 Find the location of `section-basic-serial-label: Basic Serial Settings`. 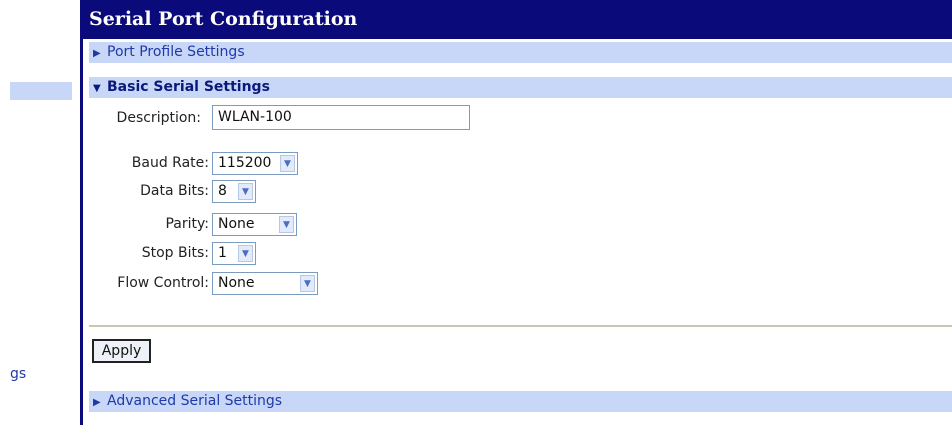

section-basic-serial-label: Basic Serial Settings is located at coordinates (188, 87).